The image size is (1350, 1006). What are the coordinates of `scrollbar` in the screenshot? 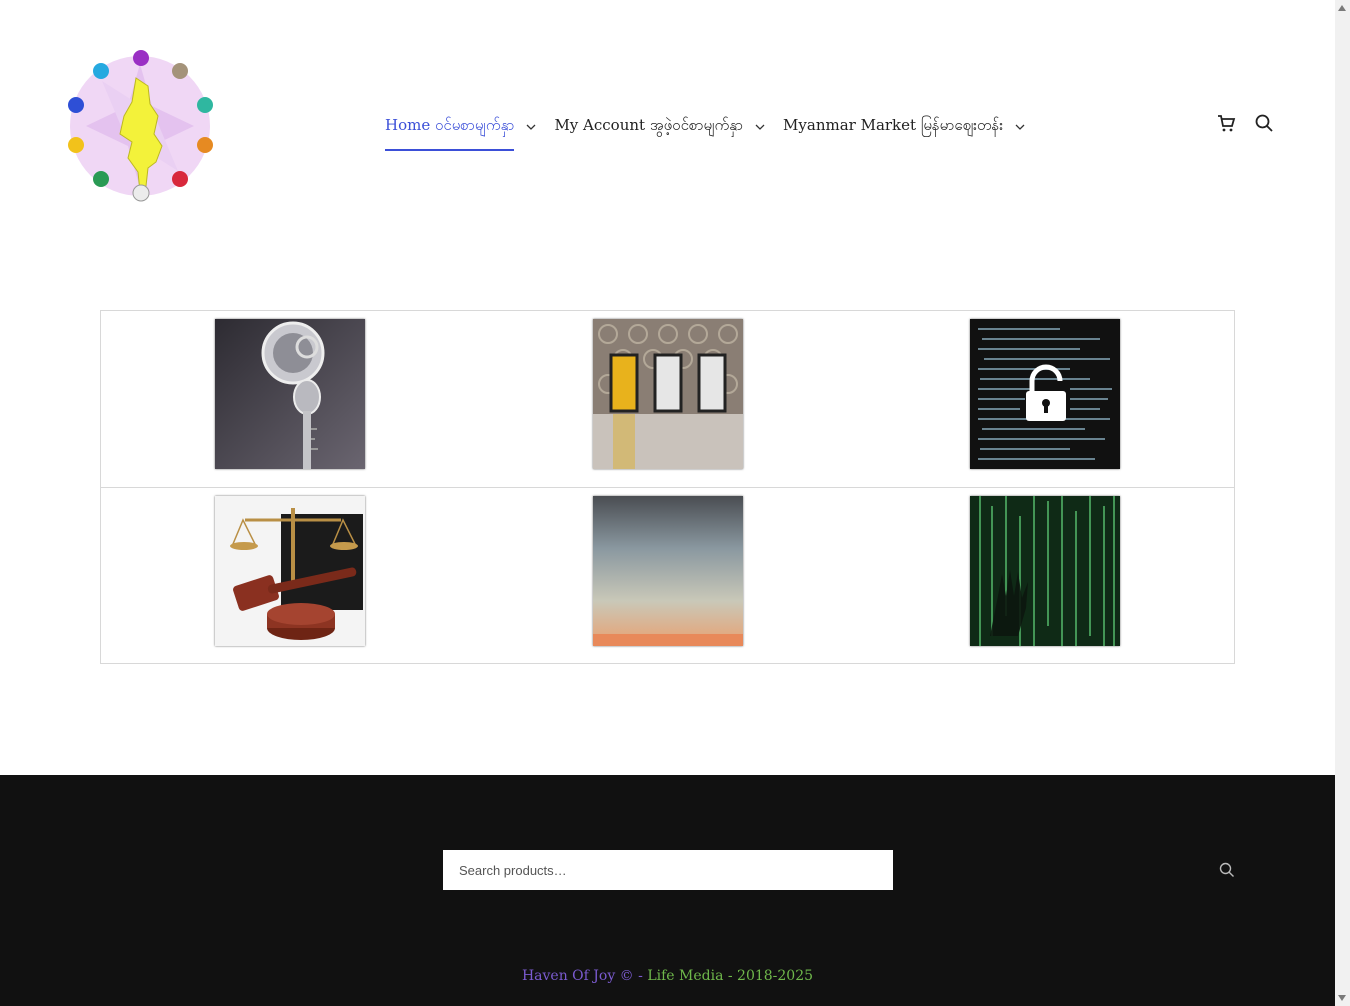 It's located at (1342, 503).